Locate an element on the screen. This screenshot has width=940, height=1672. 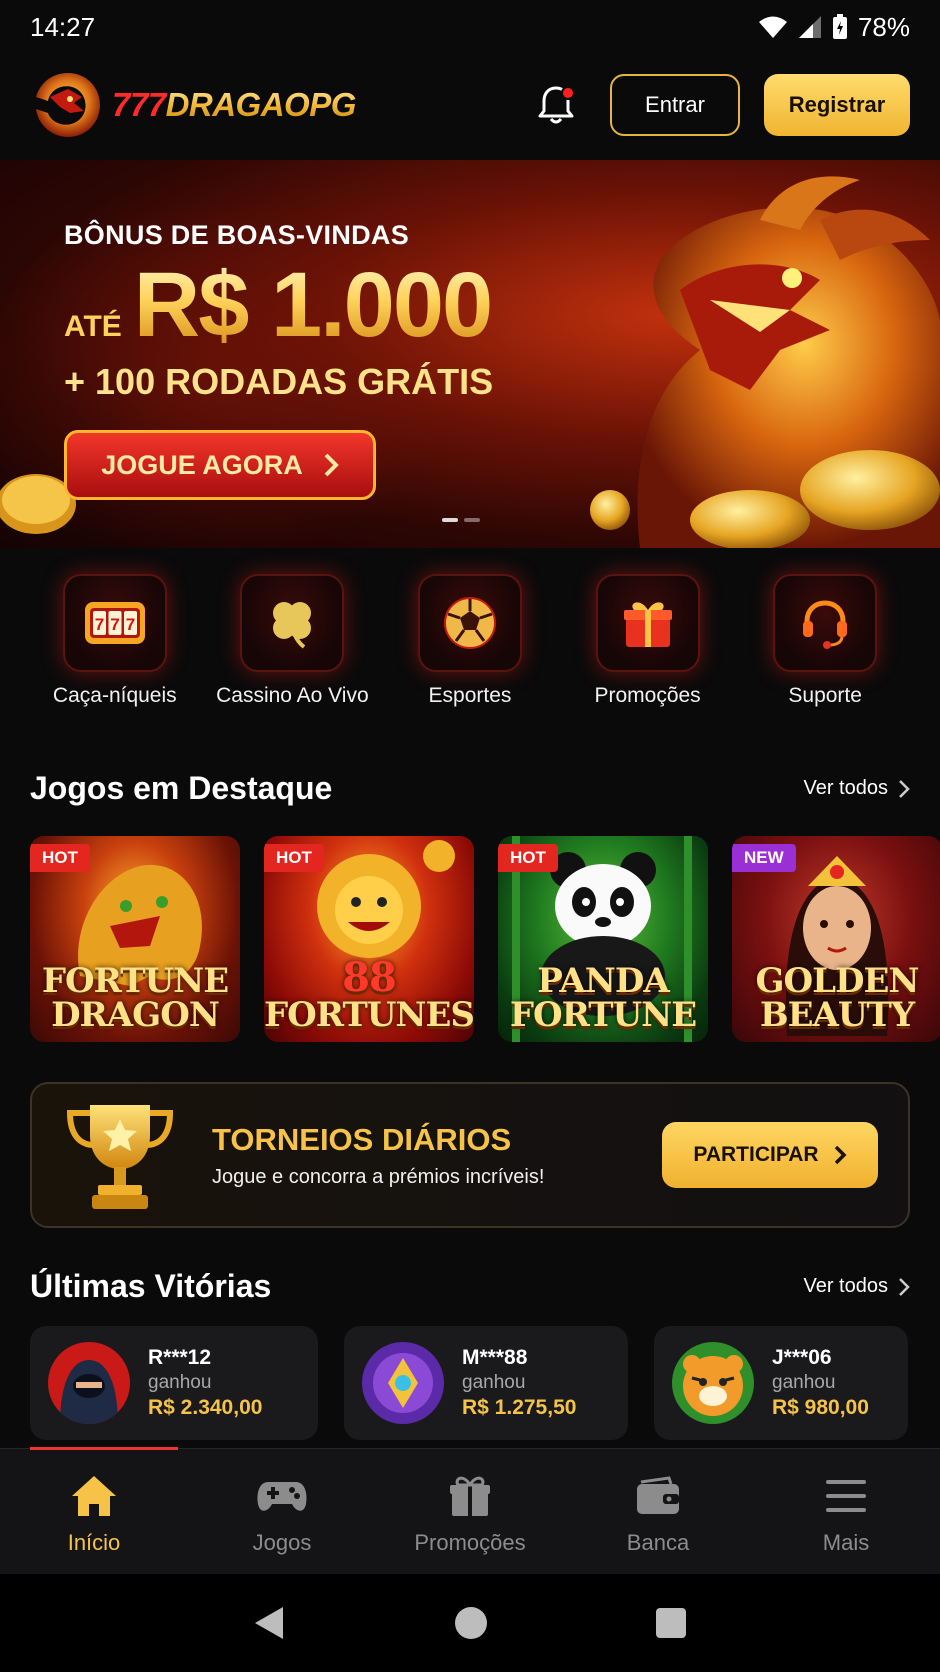
category-label: Cassino Ao Vivo is located at coordinates (292, 695).